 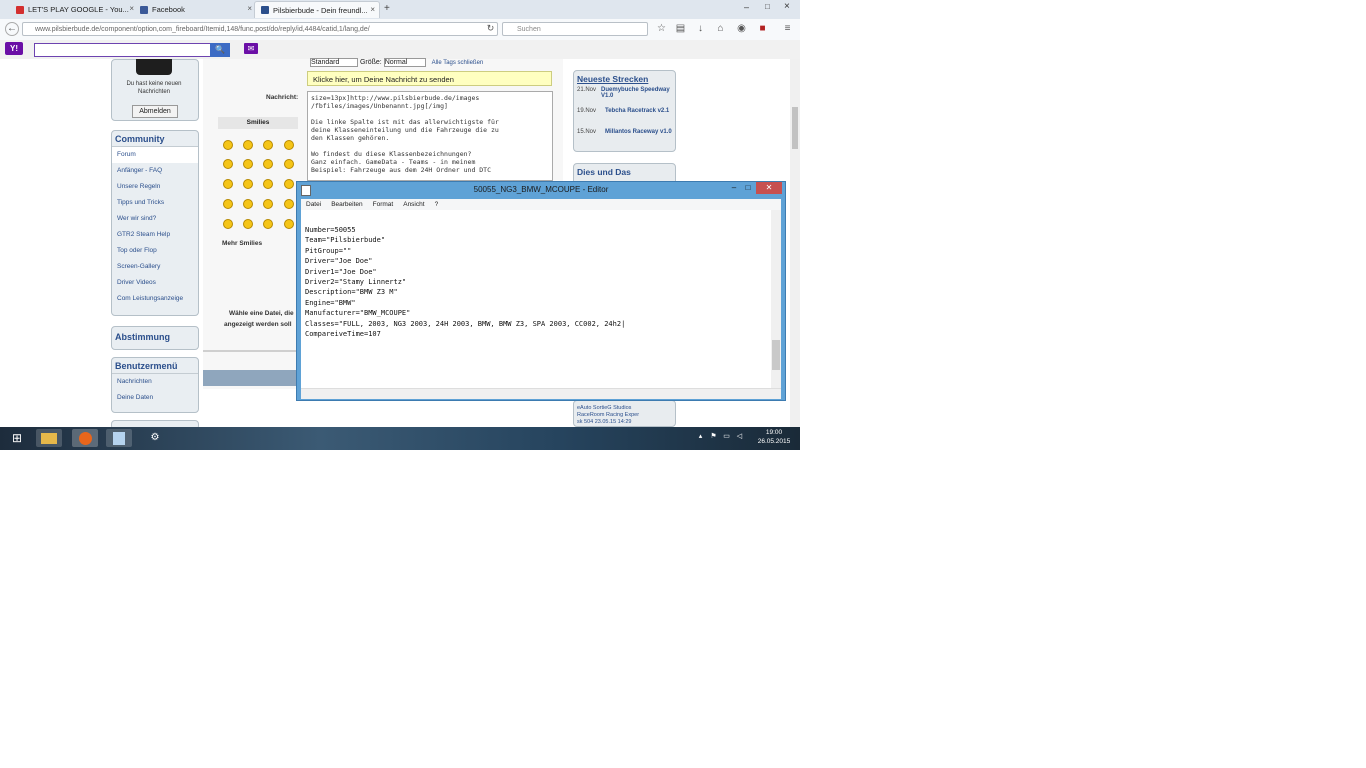 What do you see at coordinates (155, 382) in the screenshot?
I see `sidebar-item-messages: Nachrichten` at bounding box center [155, 382].